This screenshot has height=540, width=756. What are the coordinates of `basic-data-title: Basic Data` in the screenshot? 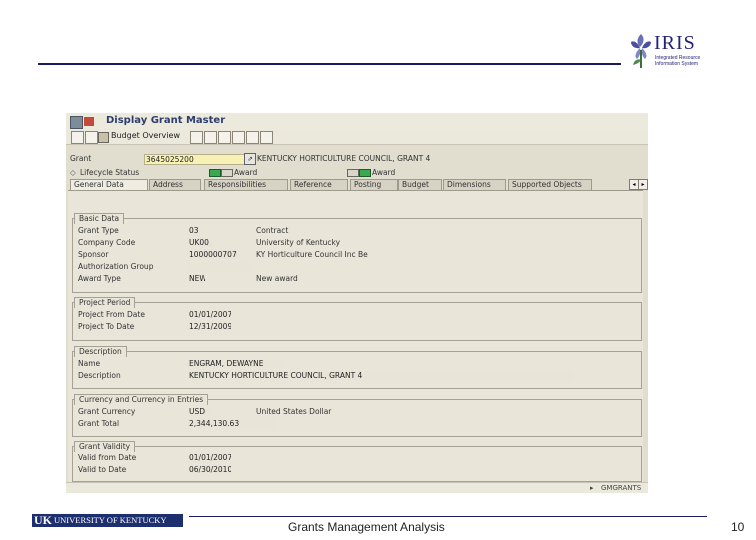 It's located at (99, 218).